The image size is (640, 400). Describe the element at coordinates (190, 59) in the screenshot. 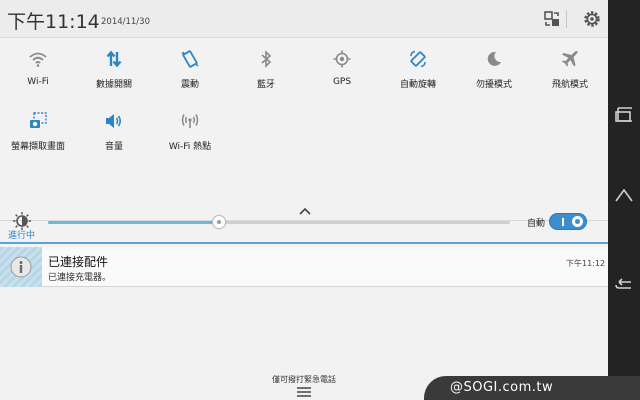

I see `vibrate-icon` at that location.